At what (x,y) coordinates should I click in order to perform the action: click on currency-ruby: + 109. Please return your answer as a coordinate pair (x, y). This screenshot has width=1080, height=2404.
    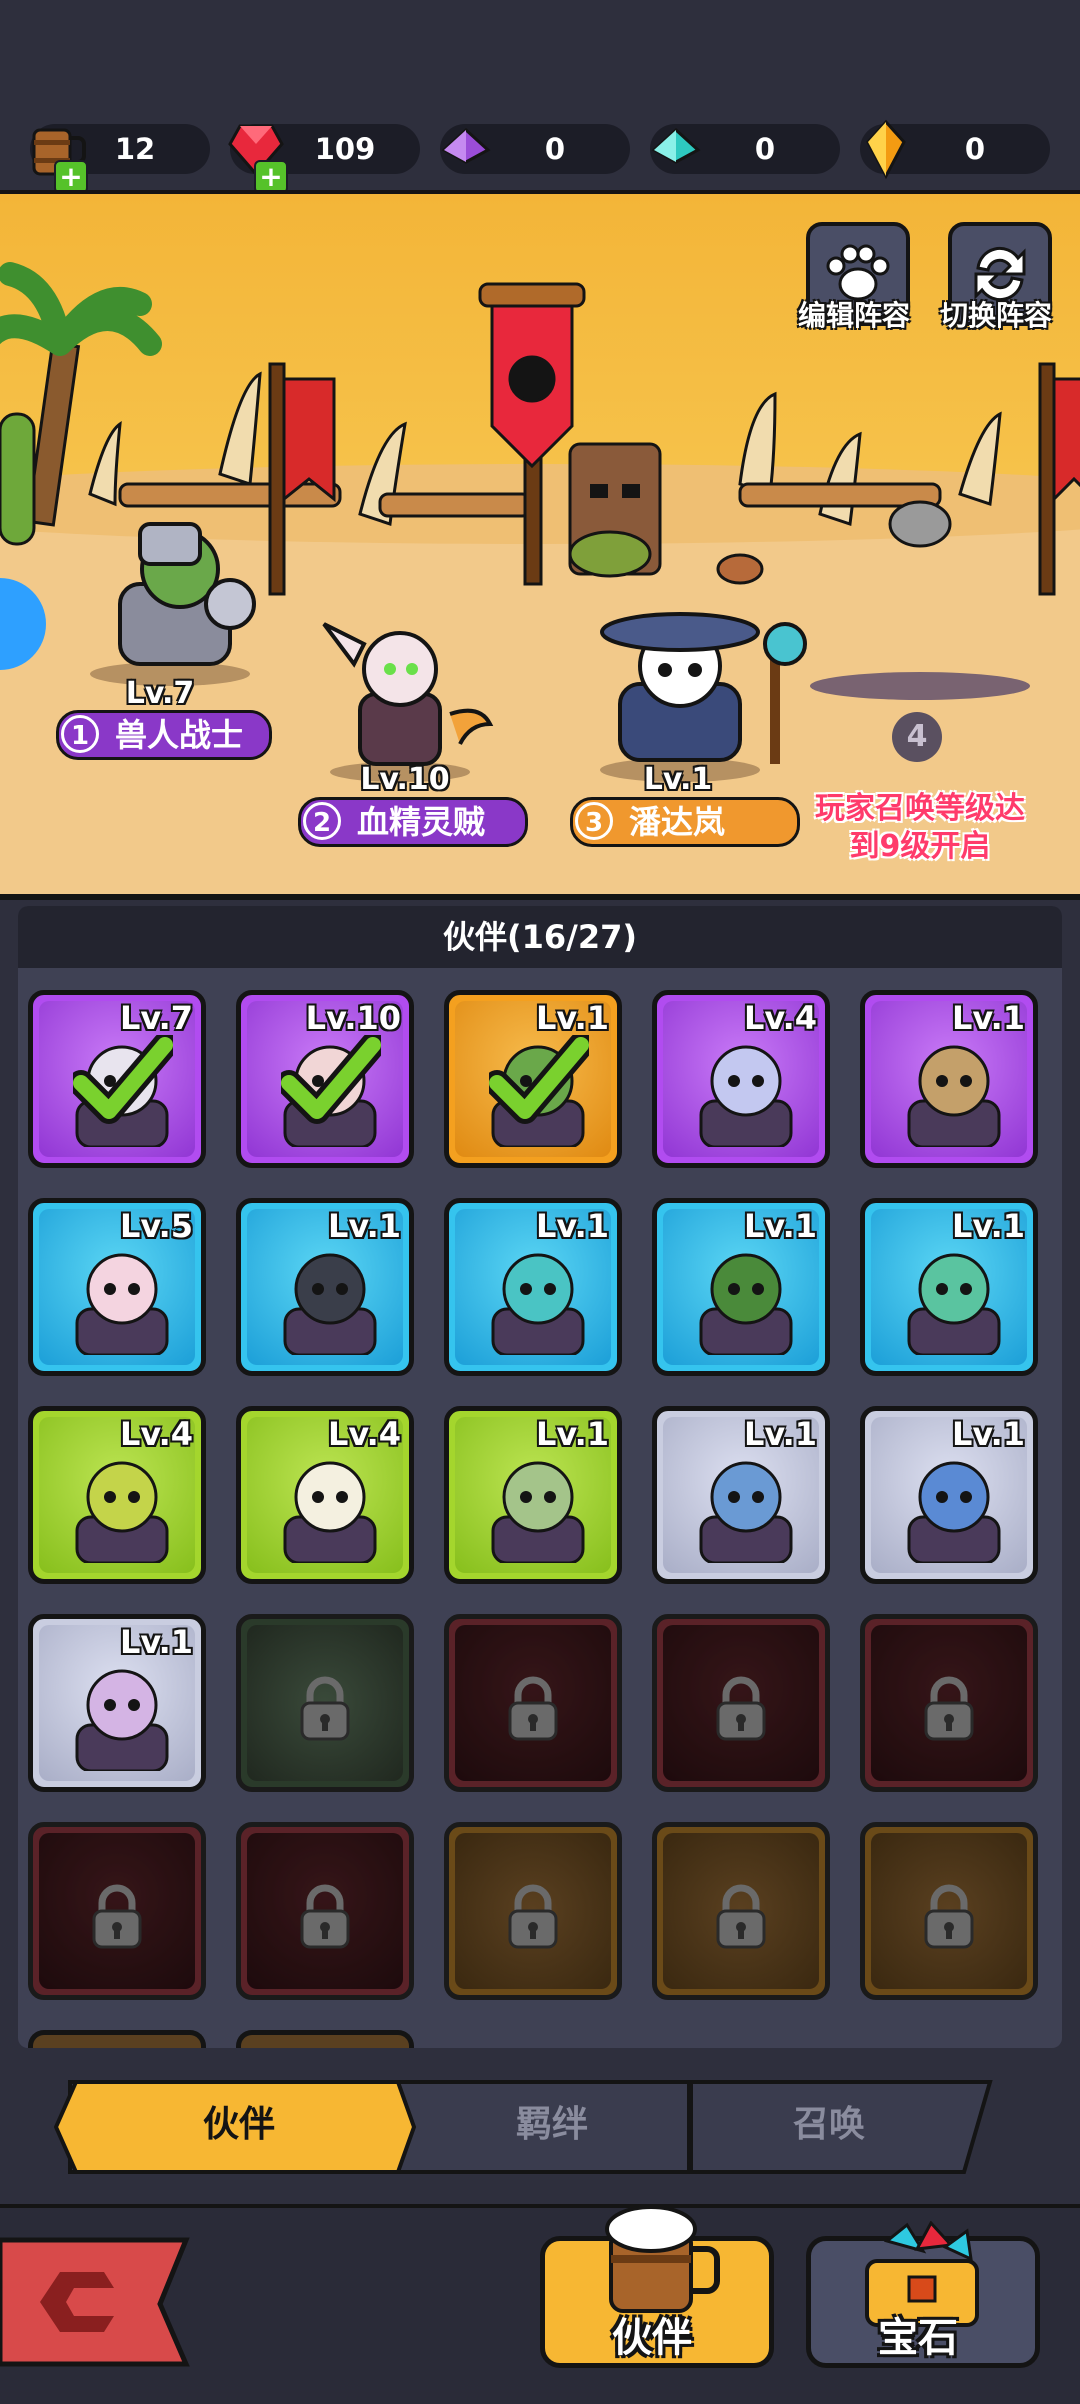
    Looking at the image, I should click on (324, 159).